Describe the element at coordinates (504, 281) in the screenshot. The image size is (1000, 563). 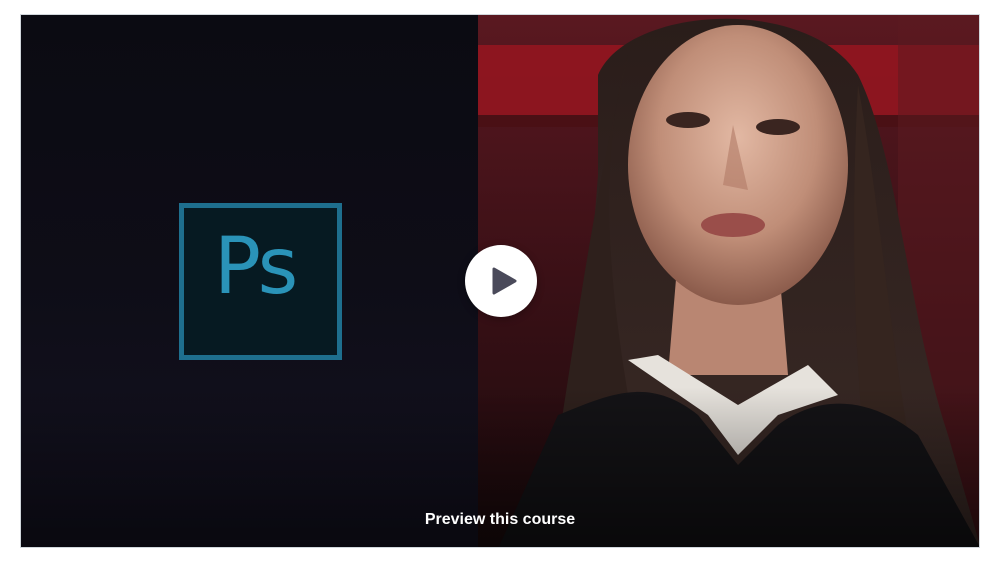
I see `play-icon` at that location.